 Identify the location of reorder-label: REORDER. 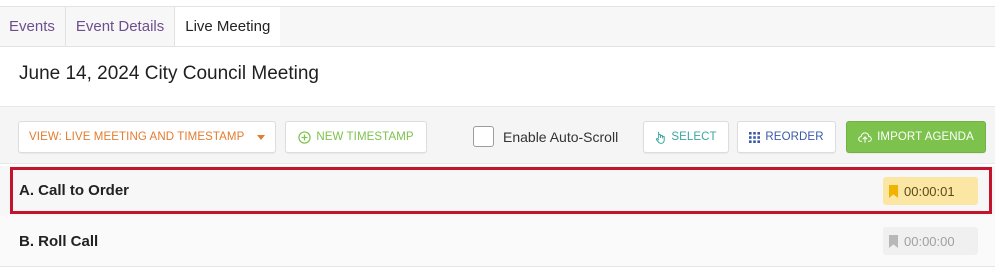
(794, 137).